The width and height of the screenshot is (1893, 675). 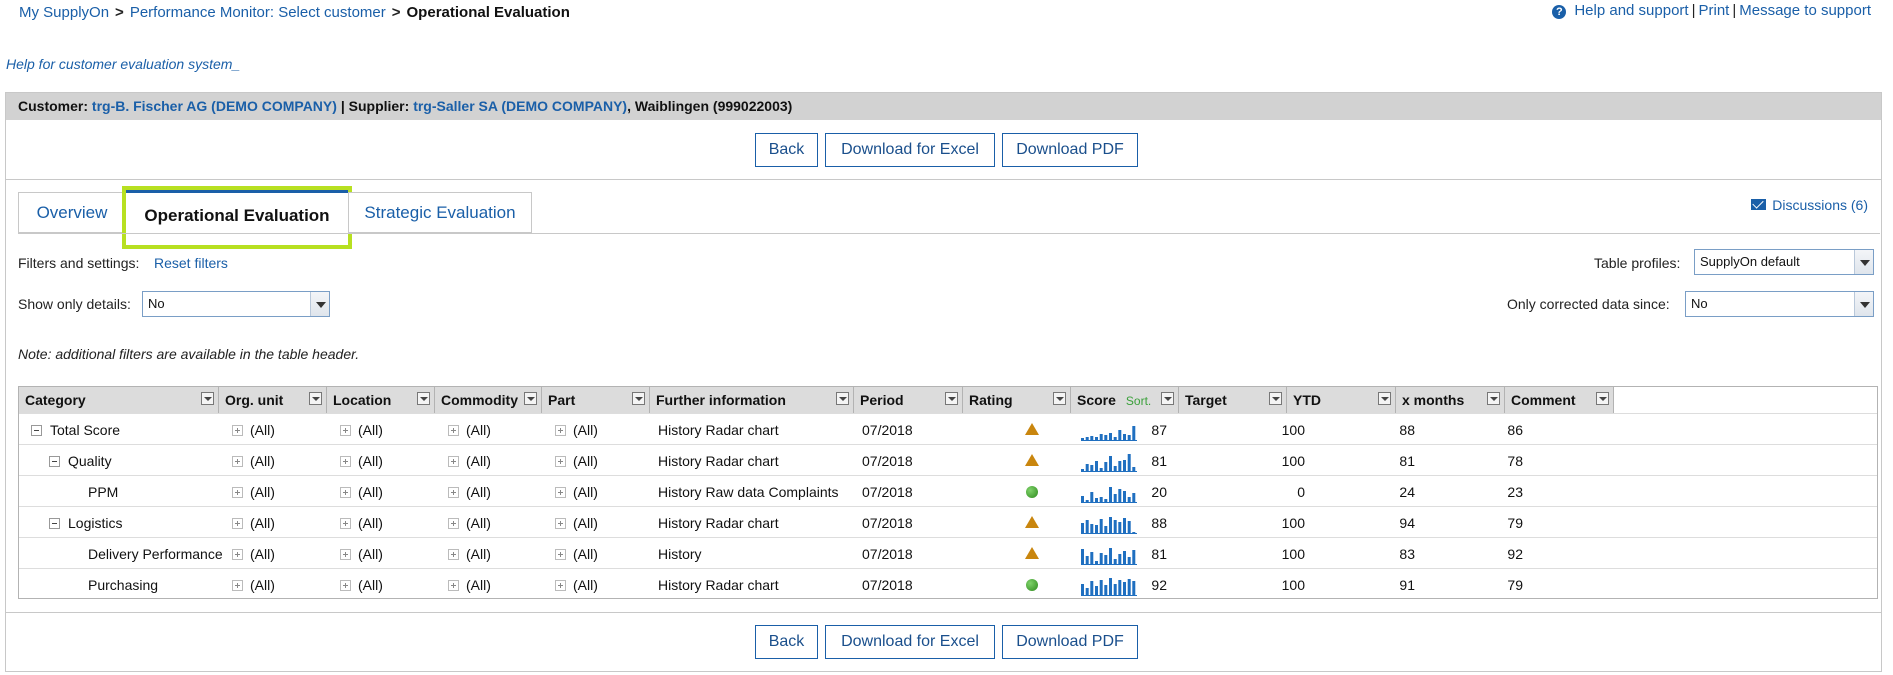 What do you see at coordinates (908, 400) in the screenshot?
I see `column-header-period: Period` at bounding box center [908, 400].